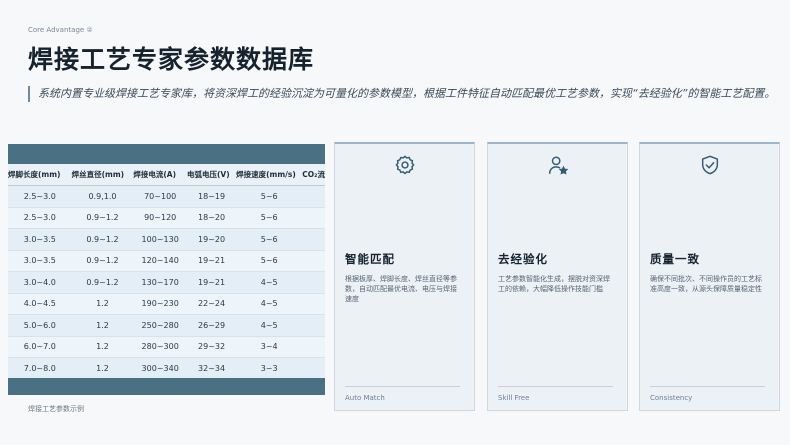 The height and width of the screenshot is (445, 790). What do you see at coordinates (102, 175) in the screenshot?
I see `col-header-wire: 焊丝直径(mm)` at bounding box center [102, 175].